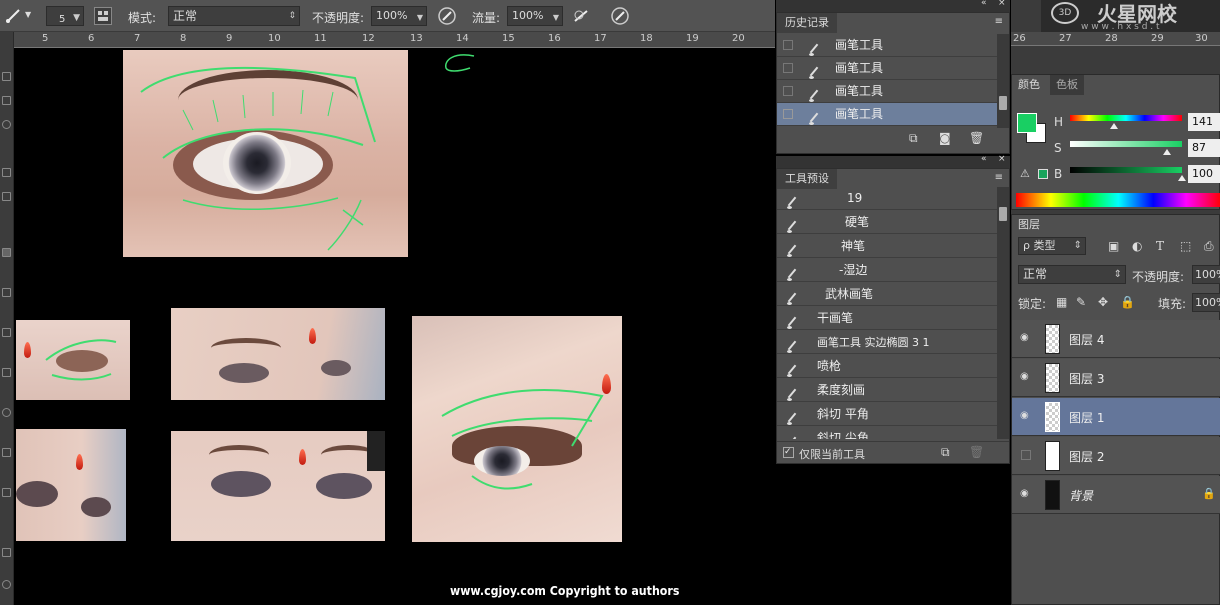  What do you see at coordinates (535, 16) in the screenshot?
I see `flow-input: 100% ▼` at bounding box center [535, 16].